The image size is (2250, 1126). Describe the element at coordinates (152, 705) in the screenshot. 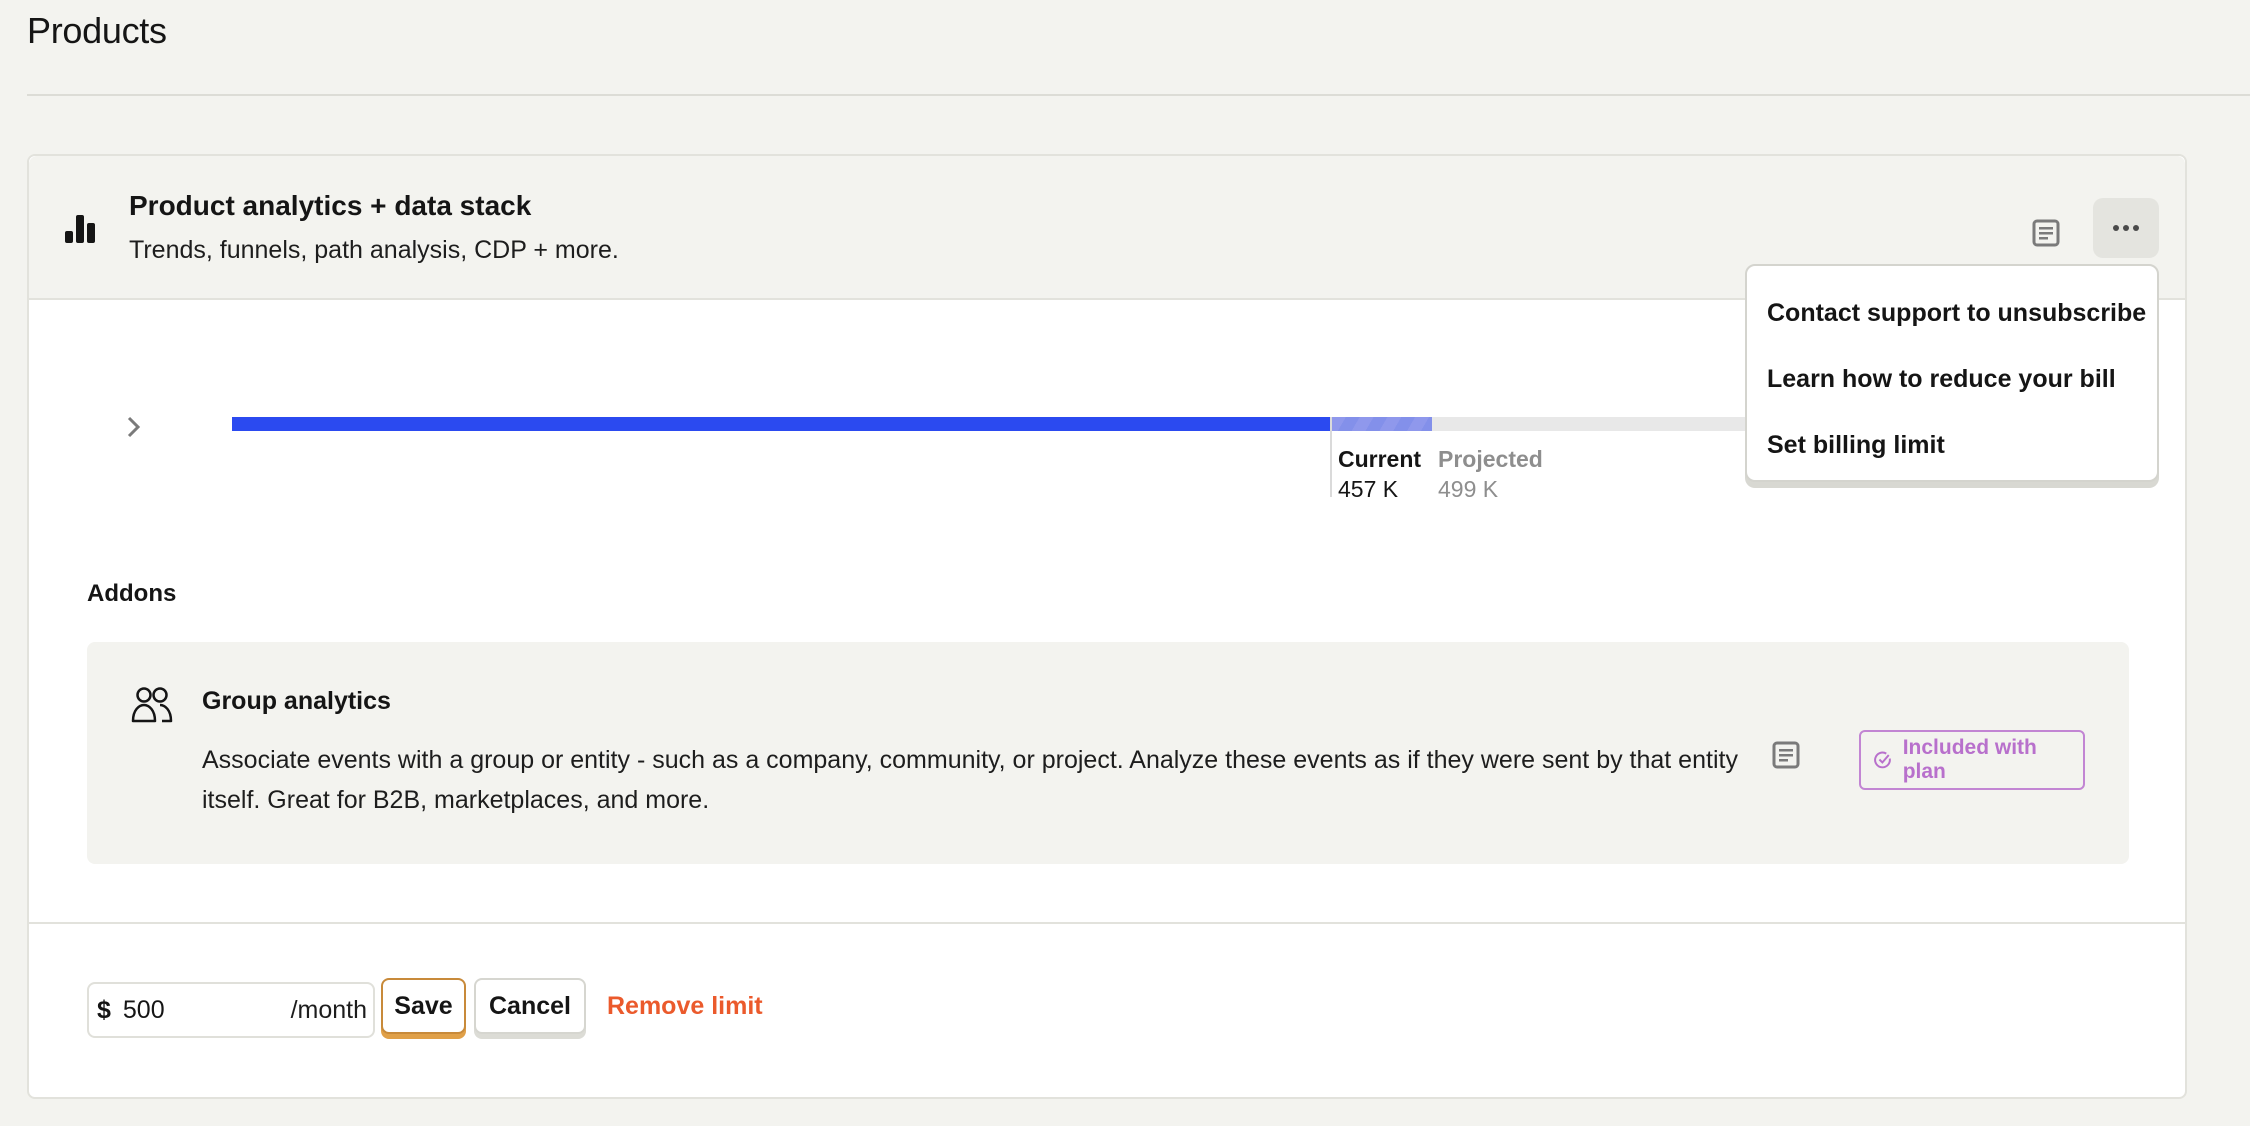

I see `people-icon` at that location.